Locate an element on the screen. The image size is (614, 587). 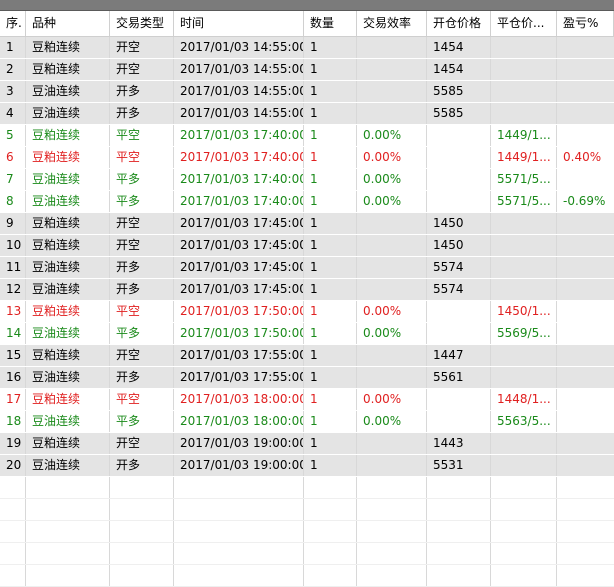
table-row: 15 豆粕连续 开空 2017/01/03 17:55:00 1 1447 is located at coordinates (307, 356).